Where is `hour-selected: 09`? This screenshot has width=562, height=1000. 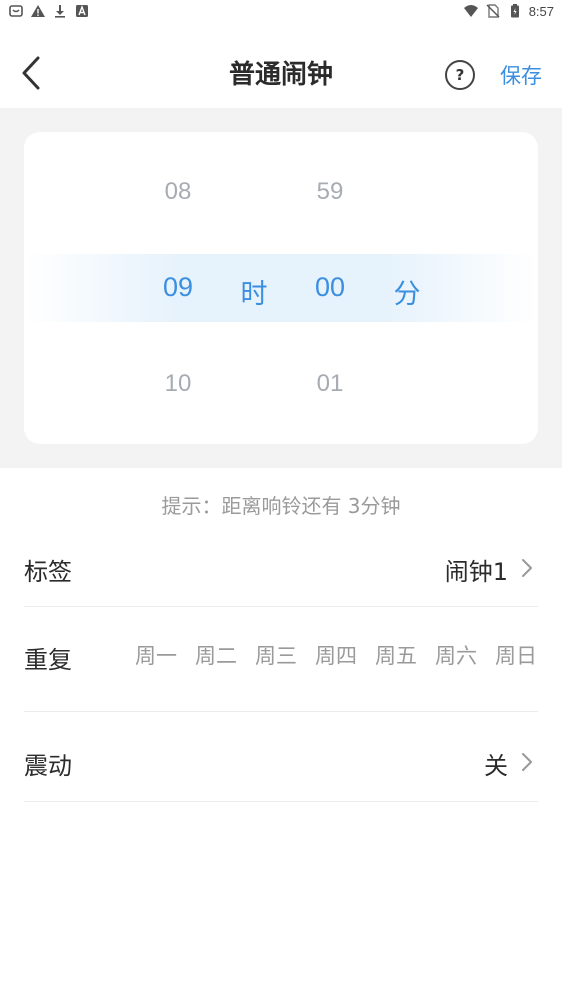 hour-selected: 09 is located at coordinates (178, 287).